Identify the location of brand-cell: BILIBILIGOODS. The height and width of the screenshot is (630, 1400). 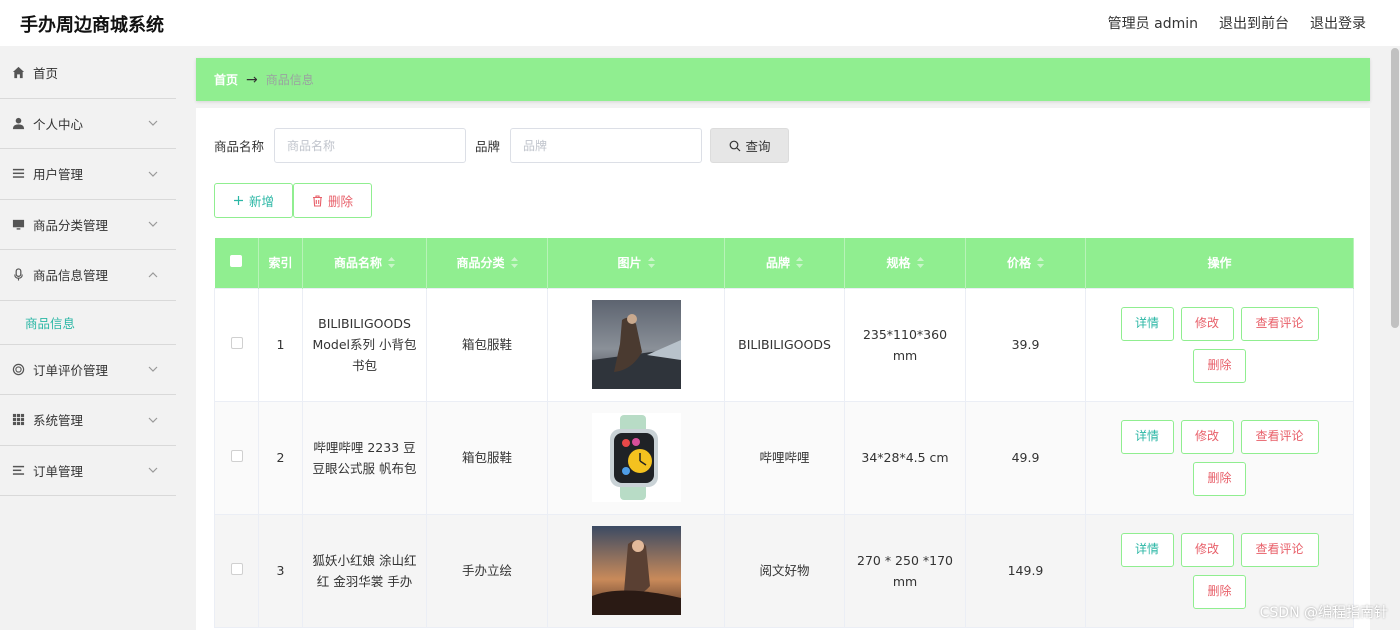
(784, 344).